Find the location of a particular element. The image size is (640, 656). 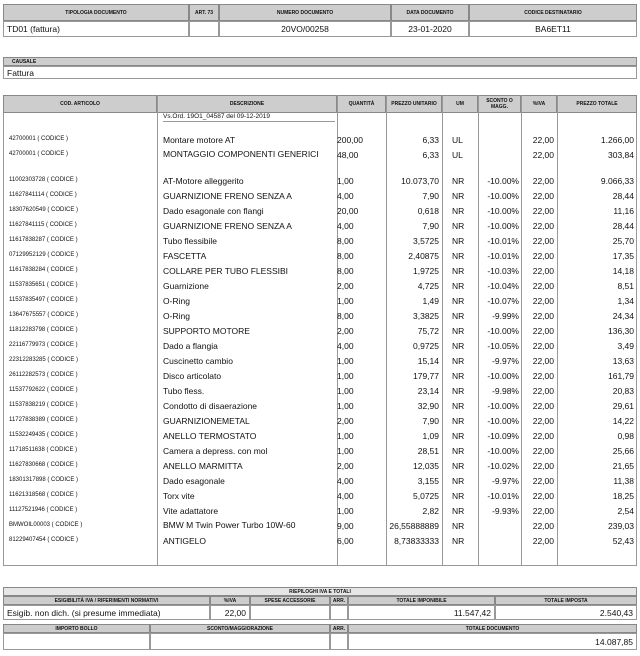

art-value is located at coordinates (204, 29).